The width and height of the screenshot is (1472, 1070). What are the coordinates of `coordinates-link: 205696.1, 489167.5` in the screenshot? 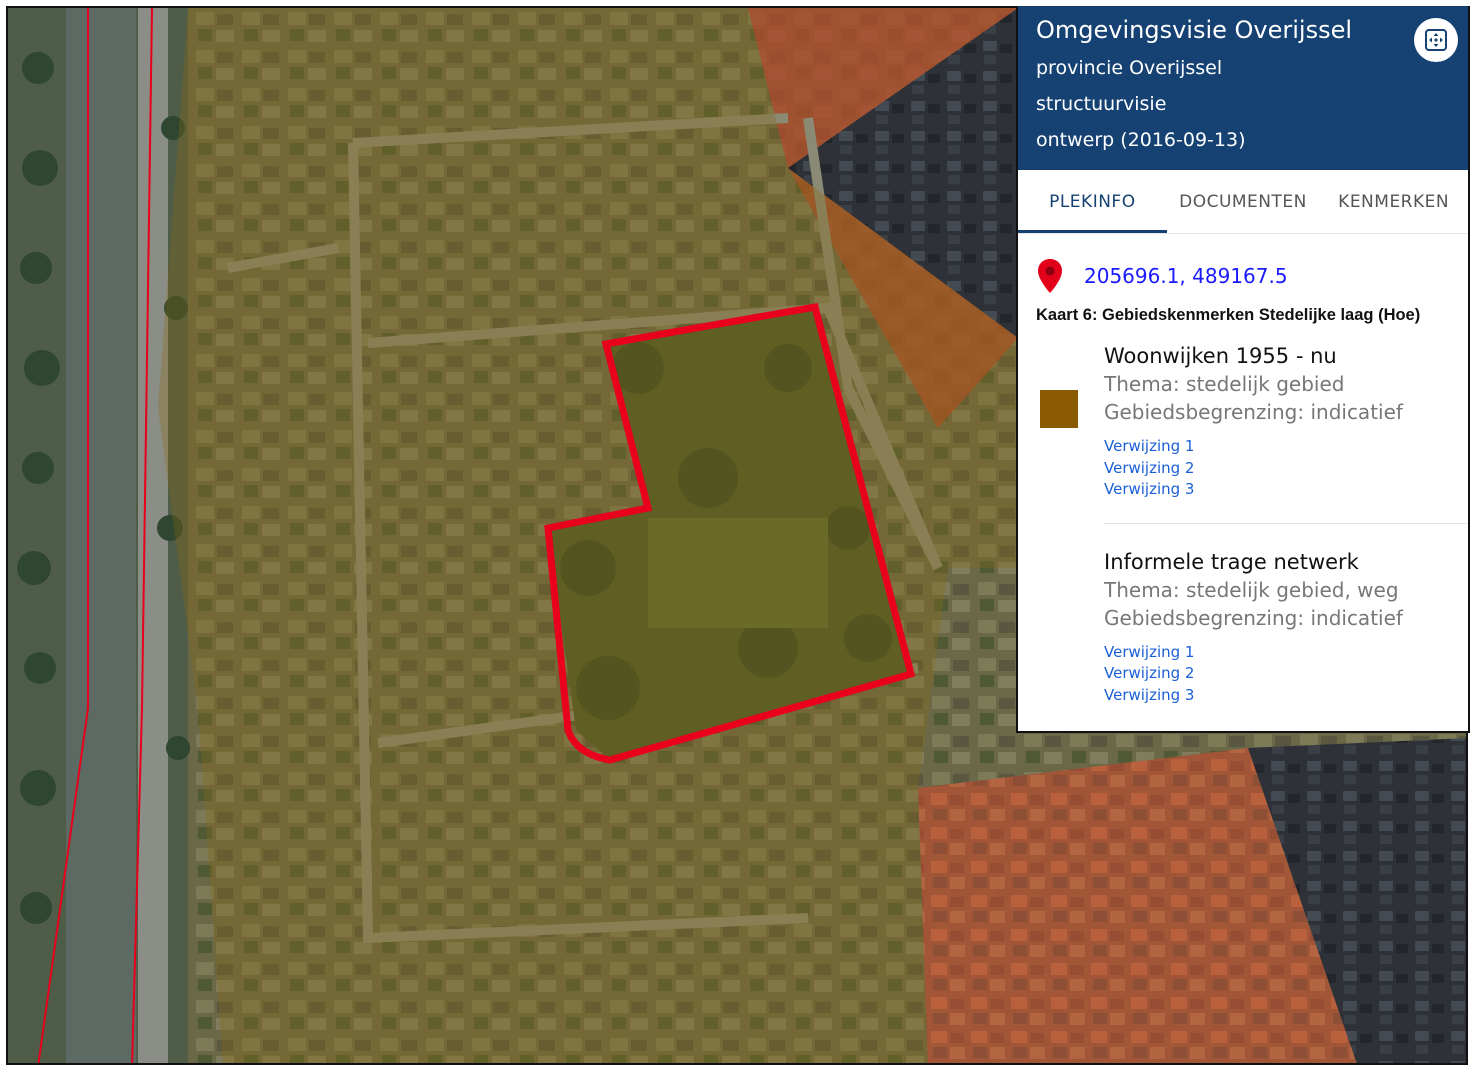 It's located at (1186, 276).